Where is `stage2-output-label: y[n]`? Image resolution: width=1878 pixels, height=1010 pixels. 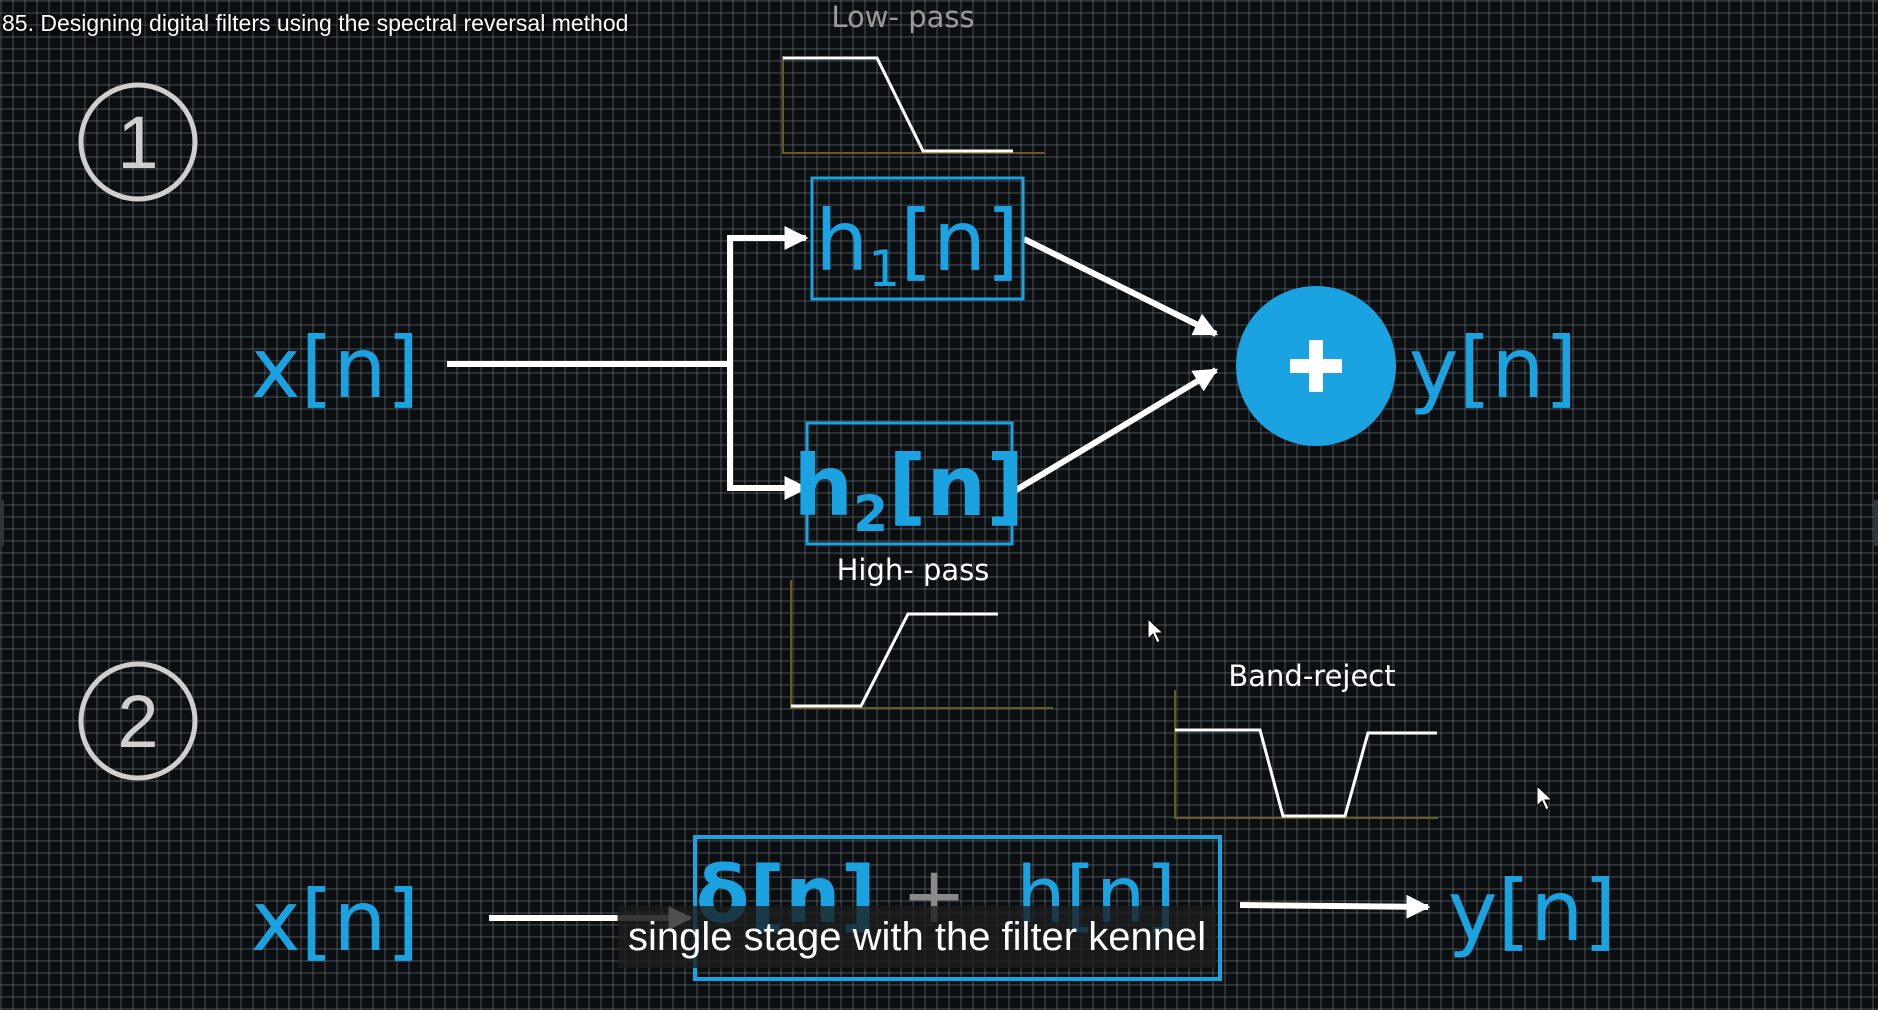 stage2-output-label: y[n] is located at coordinates (1532, 911).